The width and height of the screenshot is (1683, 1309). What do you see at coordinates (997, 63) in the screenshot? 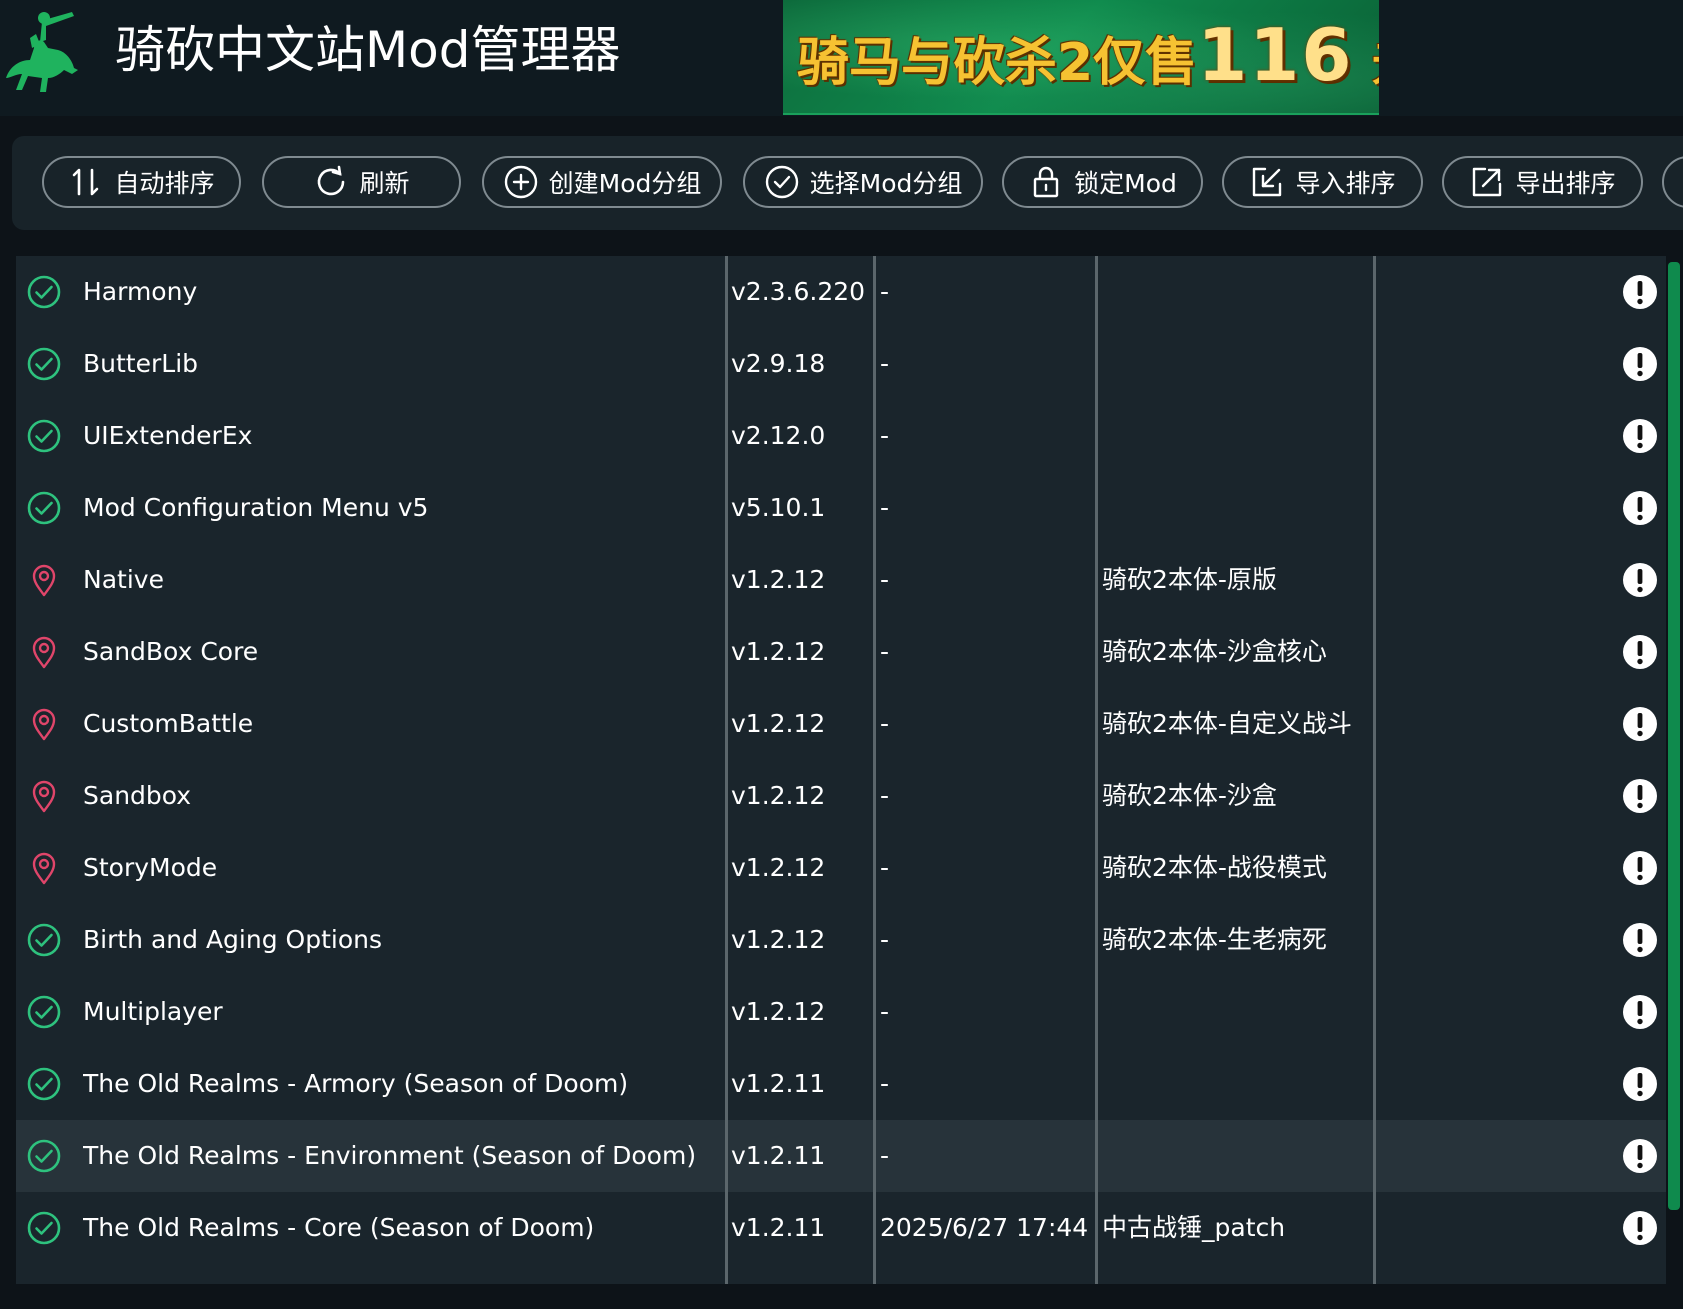
I see `banner-text: 骑马与砍杀2仅售` at bounding box center [997, 63].